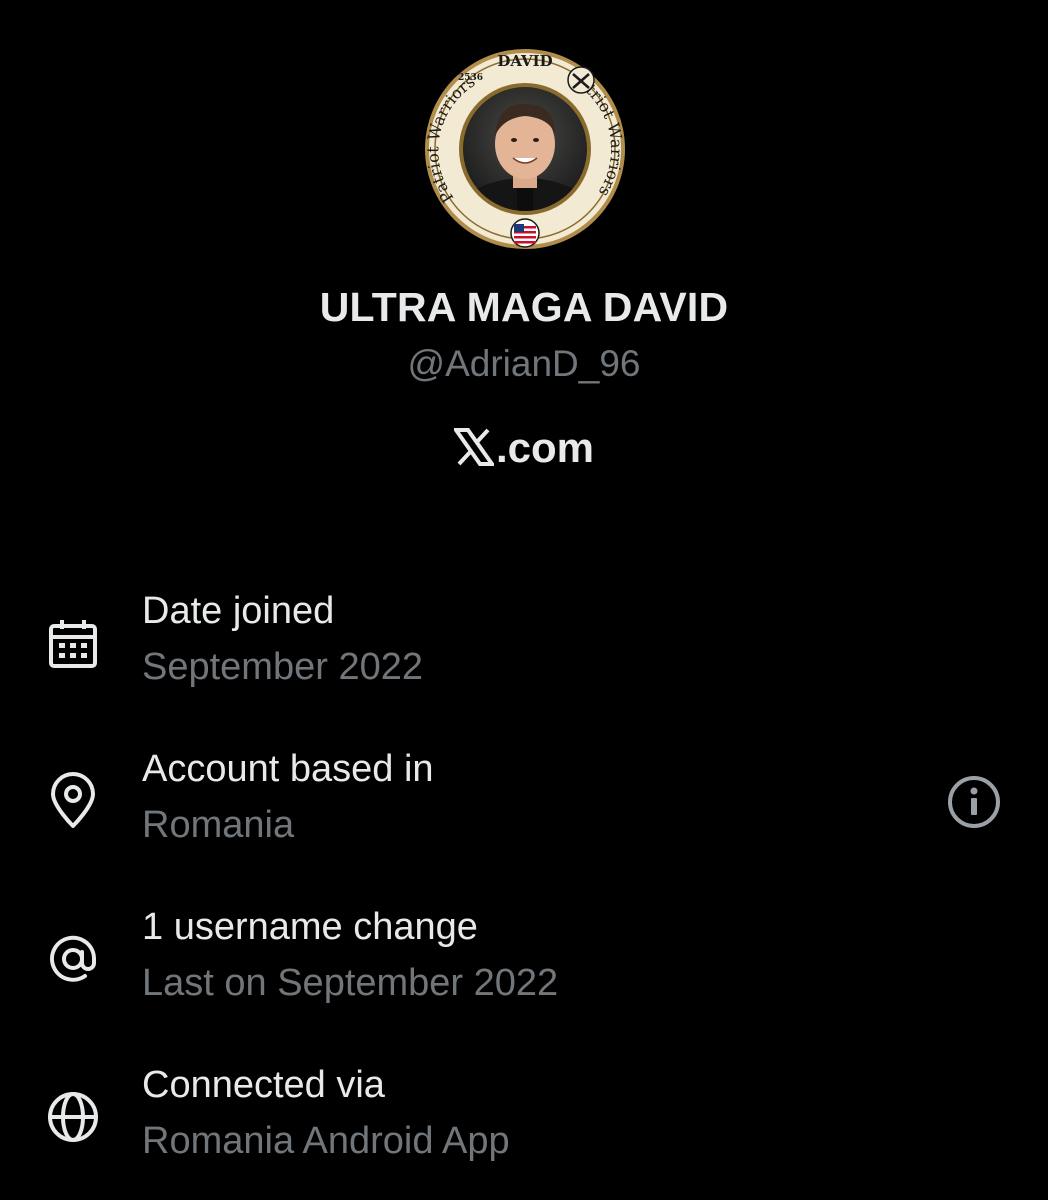 The width and height of the screenshot is (1048, 1200). I want to click on account-based-in-label: Account based in, so click(288, 769).